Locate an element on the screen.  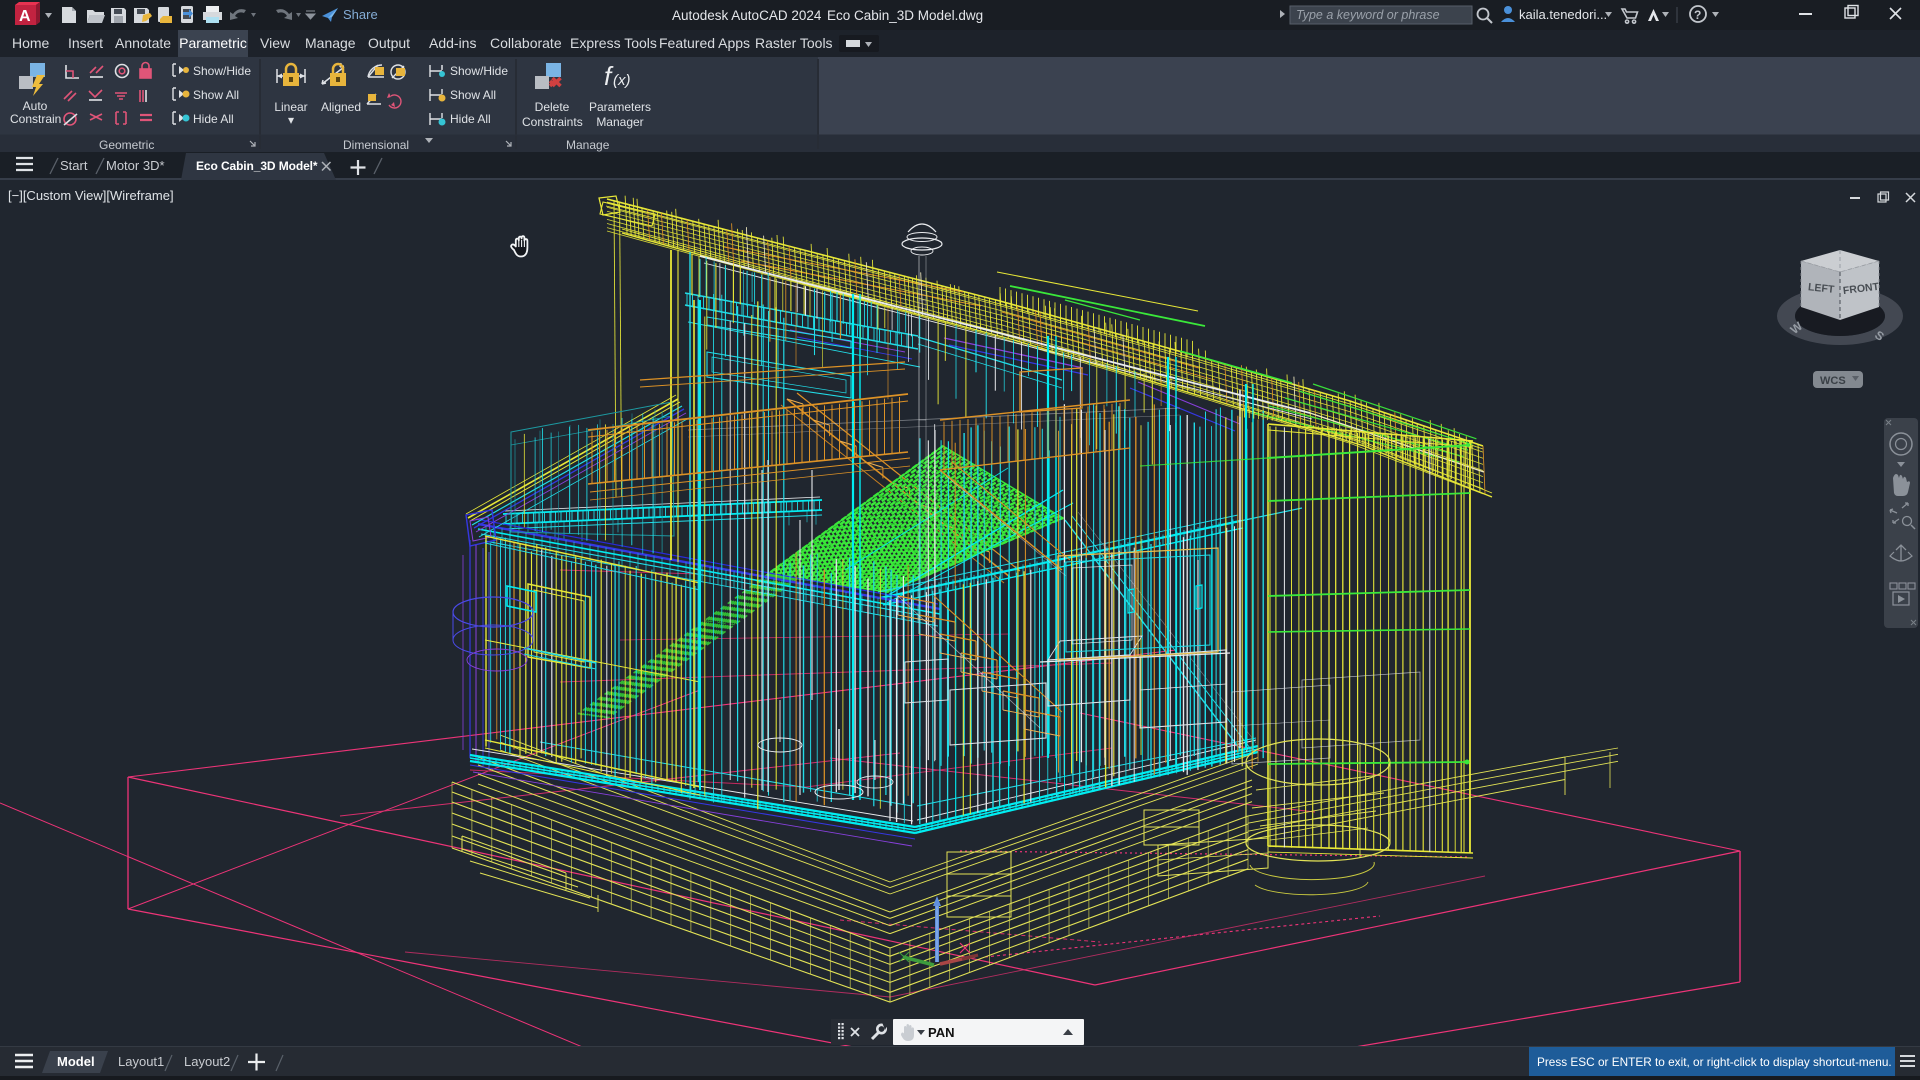
svg-text: (x) is located at coordinates (622, 80).